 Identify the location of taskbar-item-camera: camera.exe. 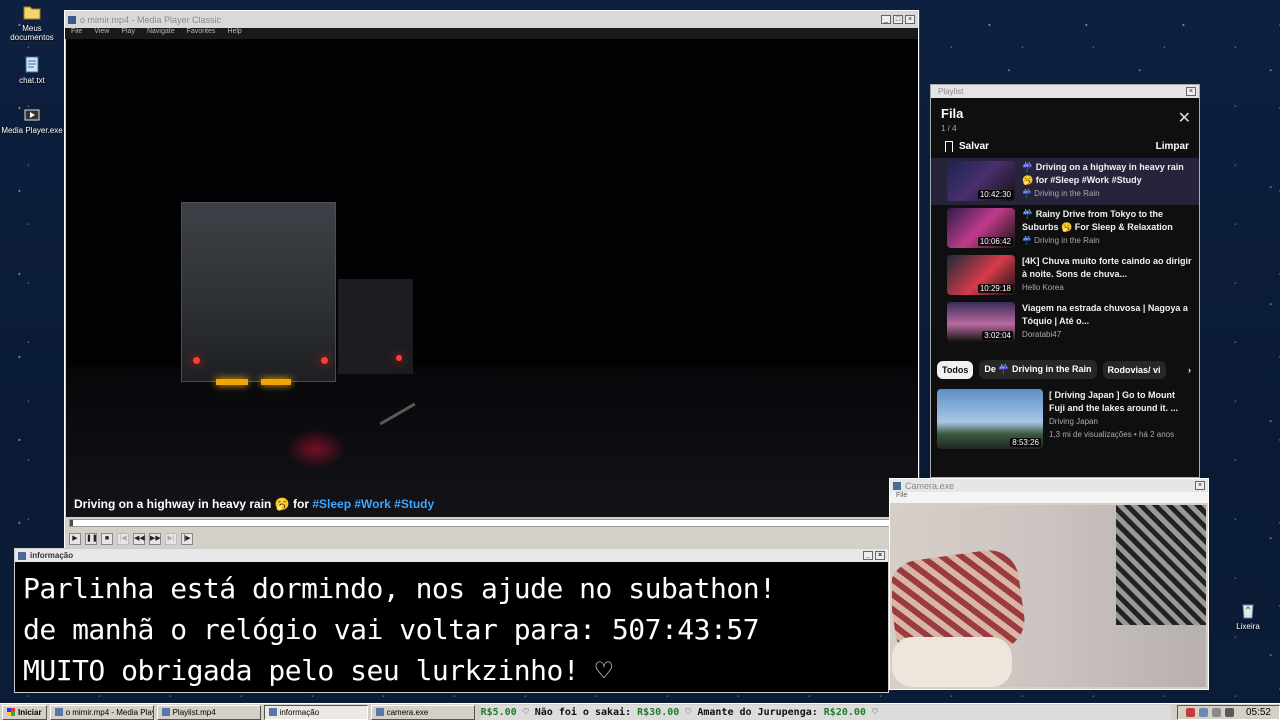
(422, 712).